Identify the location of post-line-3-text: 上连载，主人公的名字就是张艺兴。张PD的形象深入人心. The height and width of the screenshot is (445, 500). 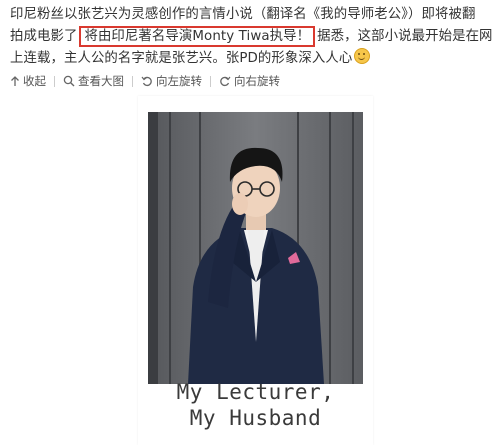
(181, 58).